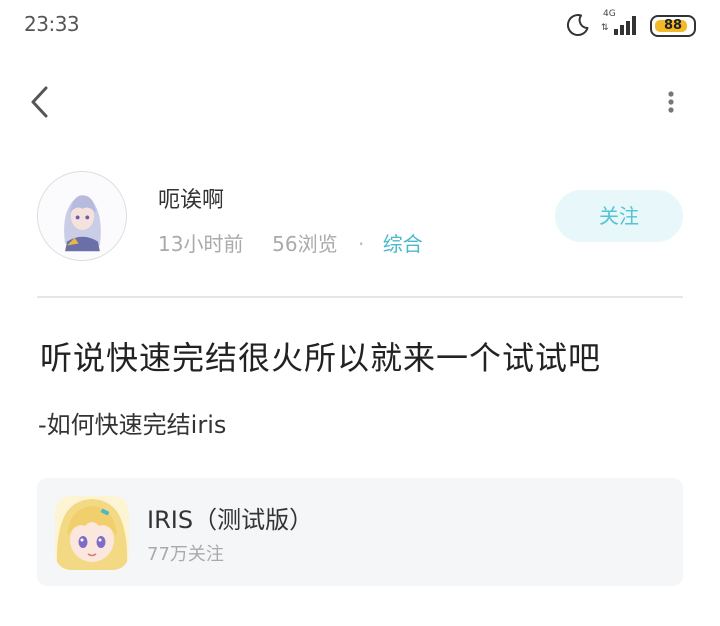  Describe the element at coordinates (52, 24) in the screenshot. I see `status-time: 23:33` at that location.